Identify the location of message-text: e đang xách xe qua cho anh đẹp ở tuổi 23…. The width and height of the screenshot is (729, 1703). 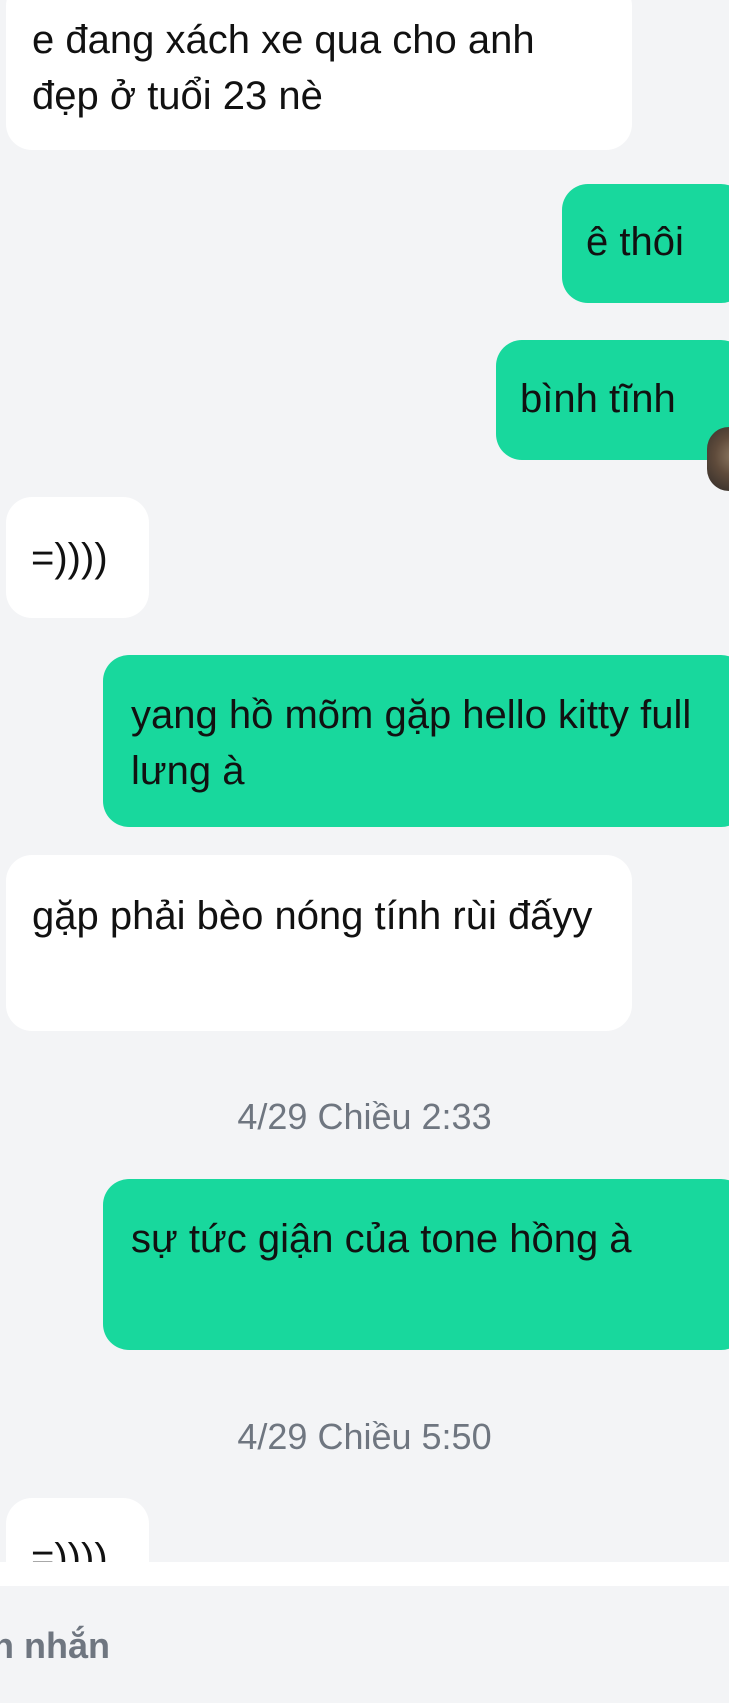
(283, 68).